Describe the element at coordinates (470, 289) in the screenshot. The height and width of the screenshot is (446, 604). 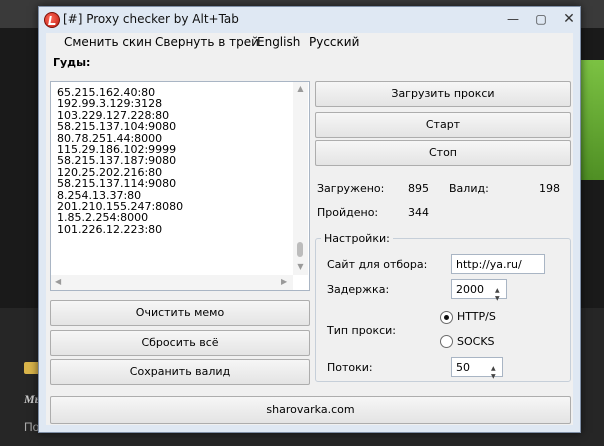
I see `delay-value: 2000` at that location.